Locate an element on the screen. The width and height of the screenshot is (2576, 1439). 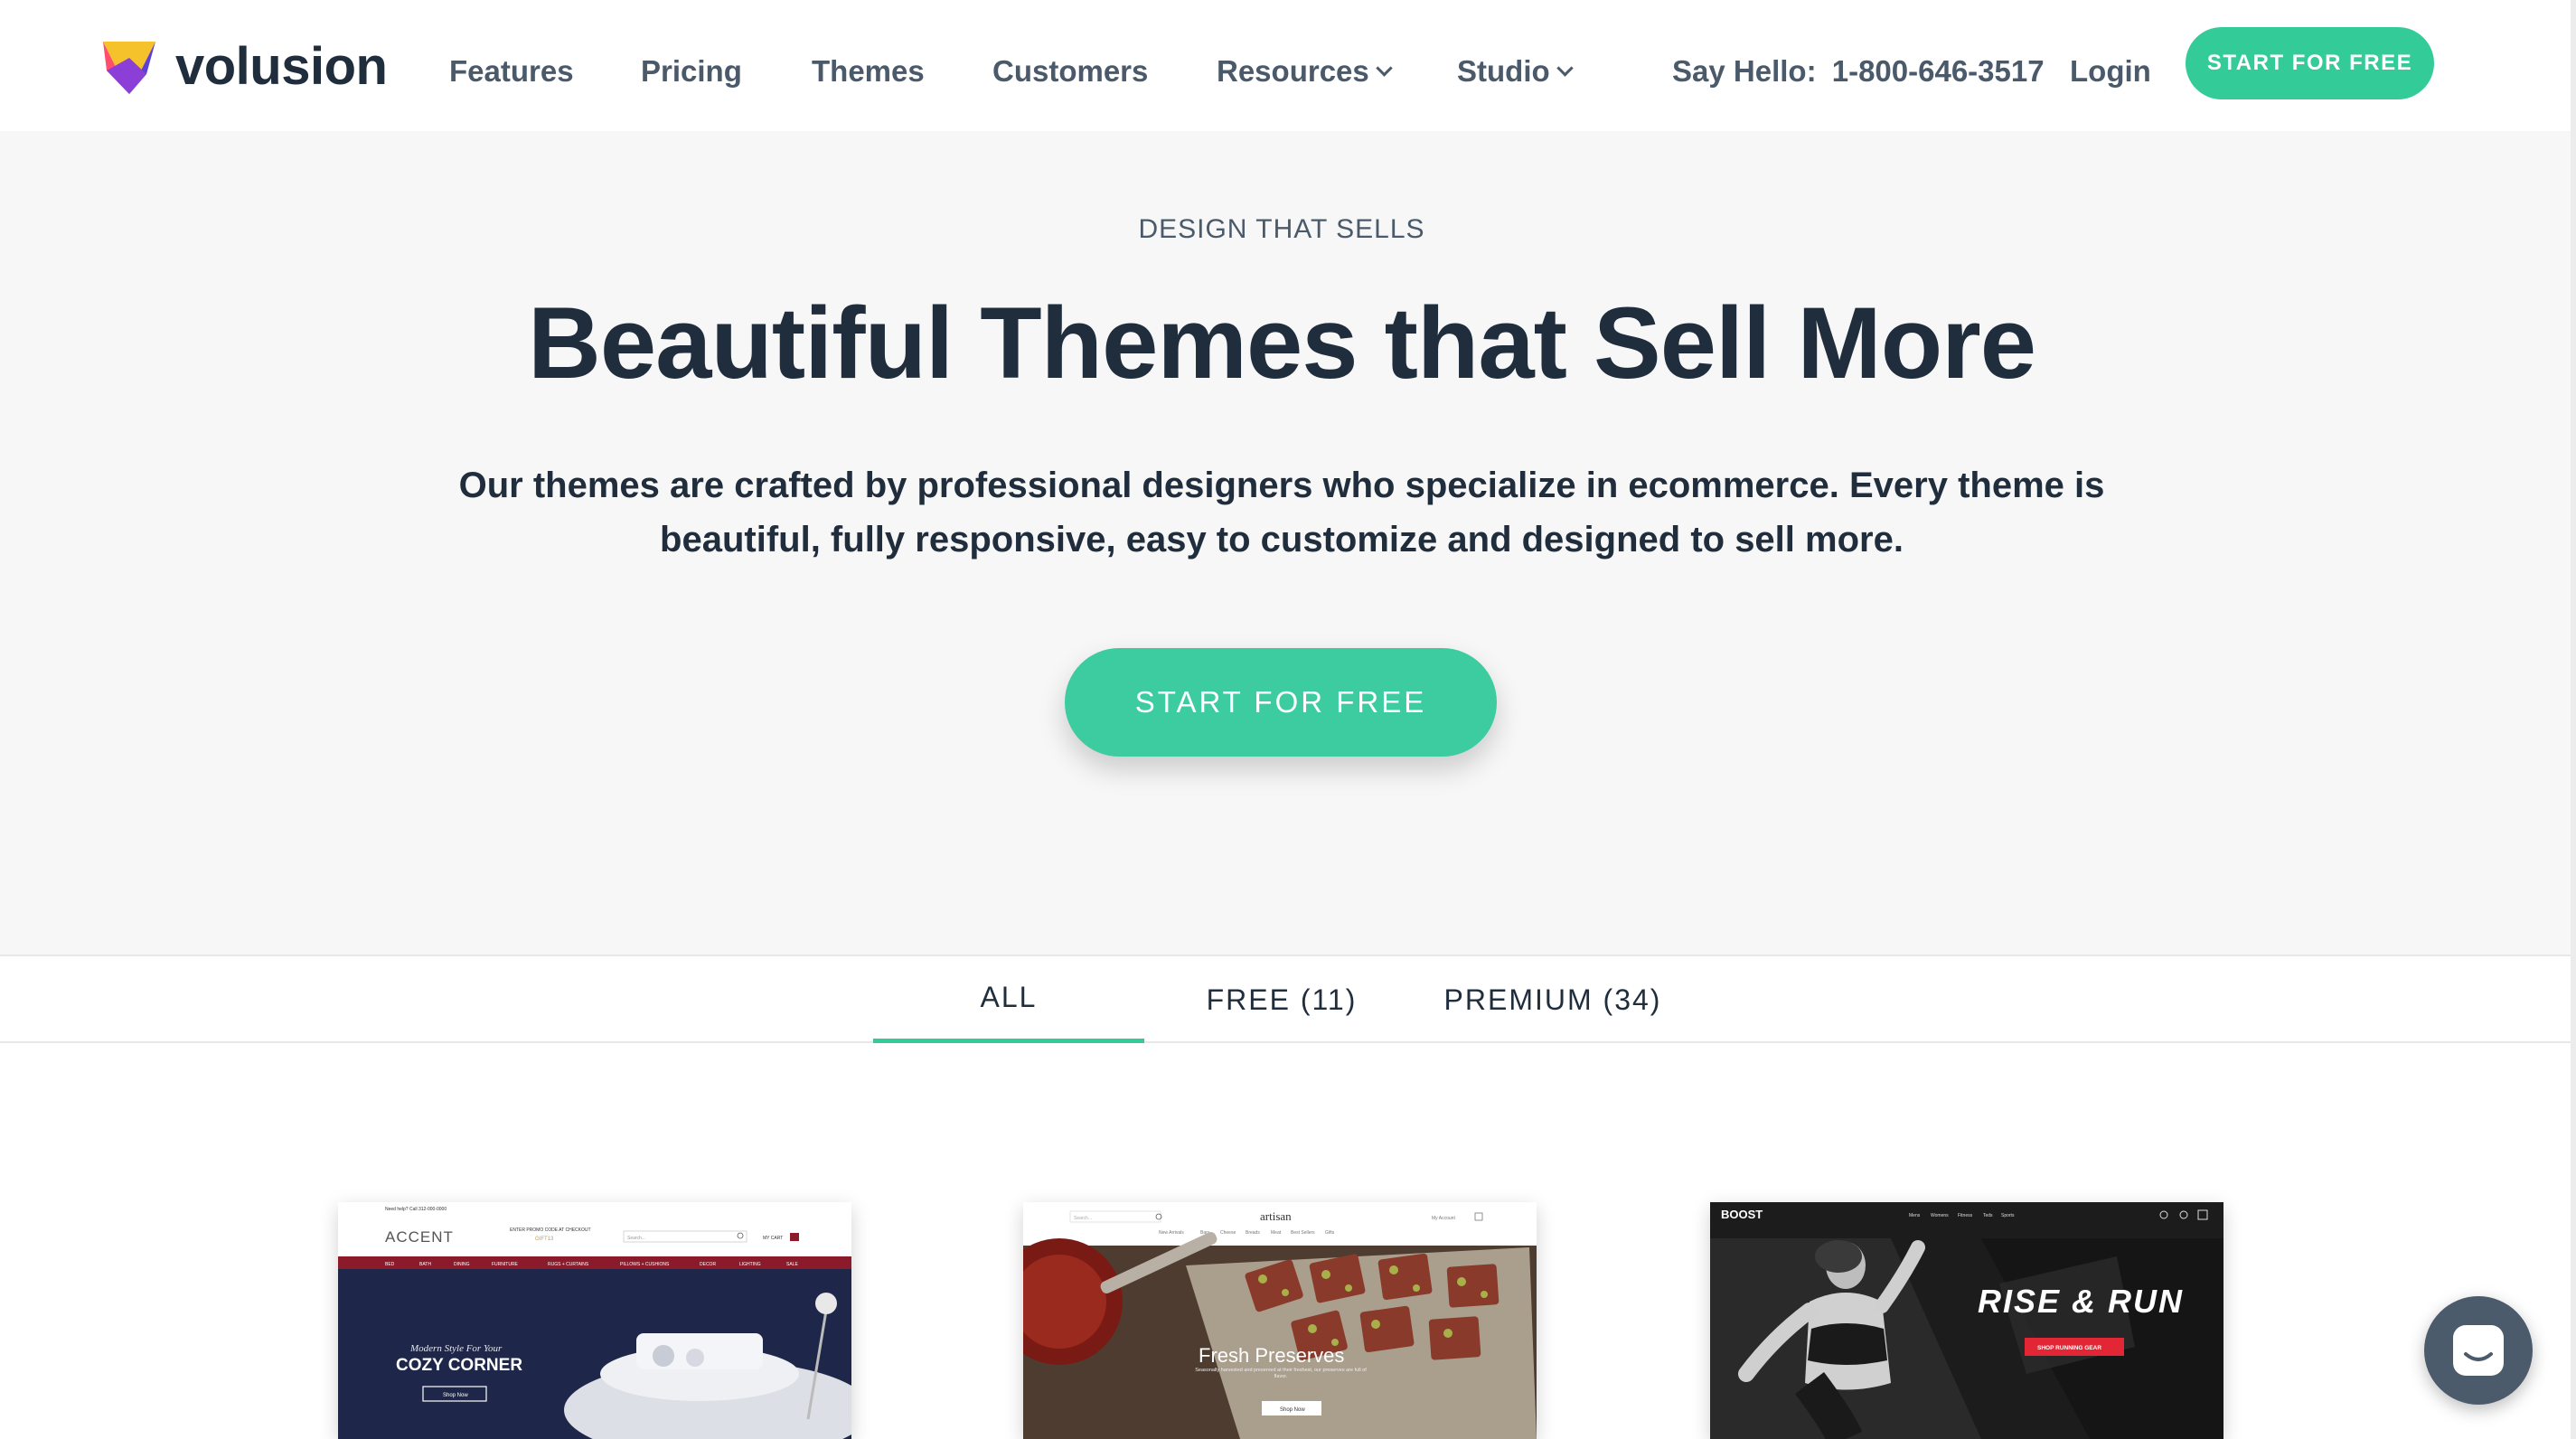
tab-premium: PREMIUM (34) is located at coordinates (1552, 999).